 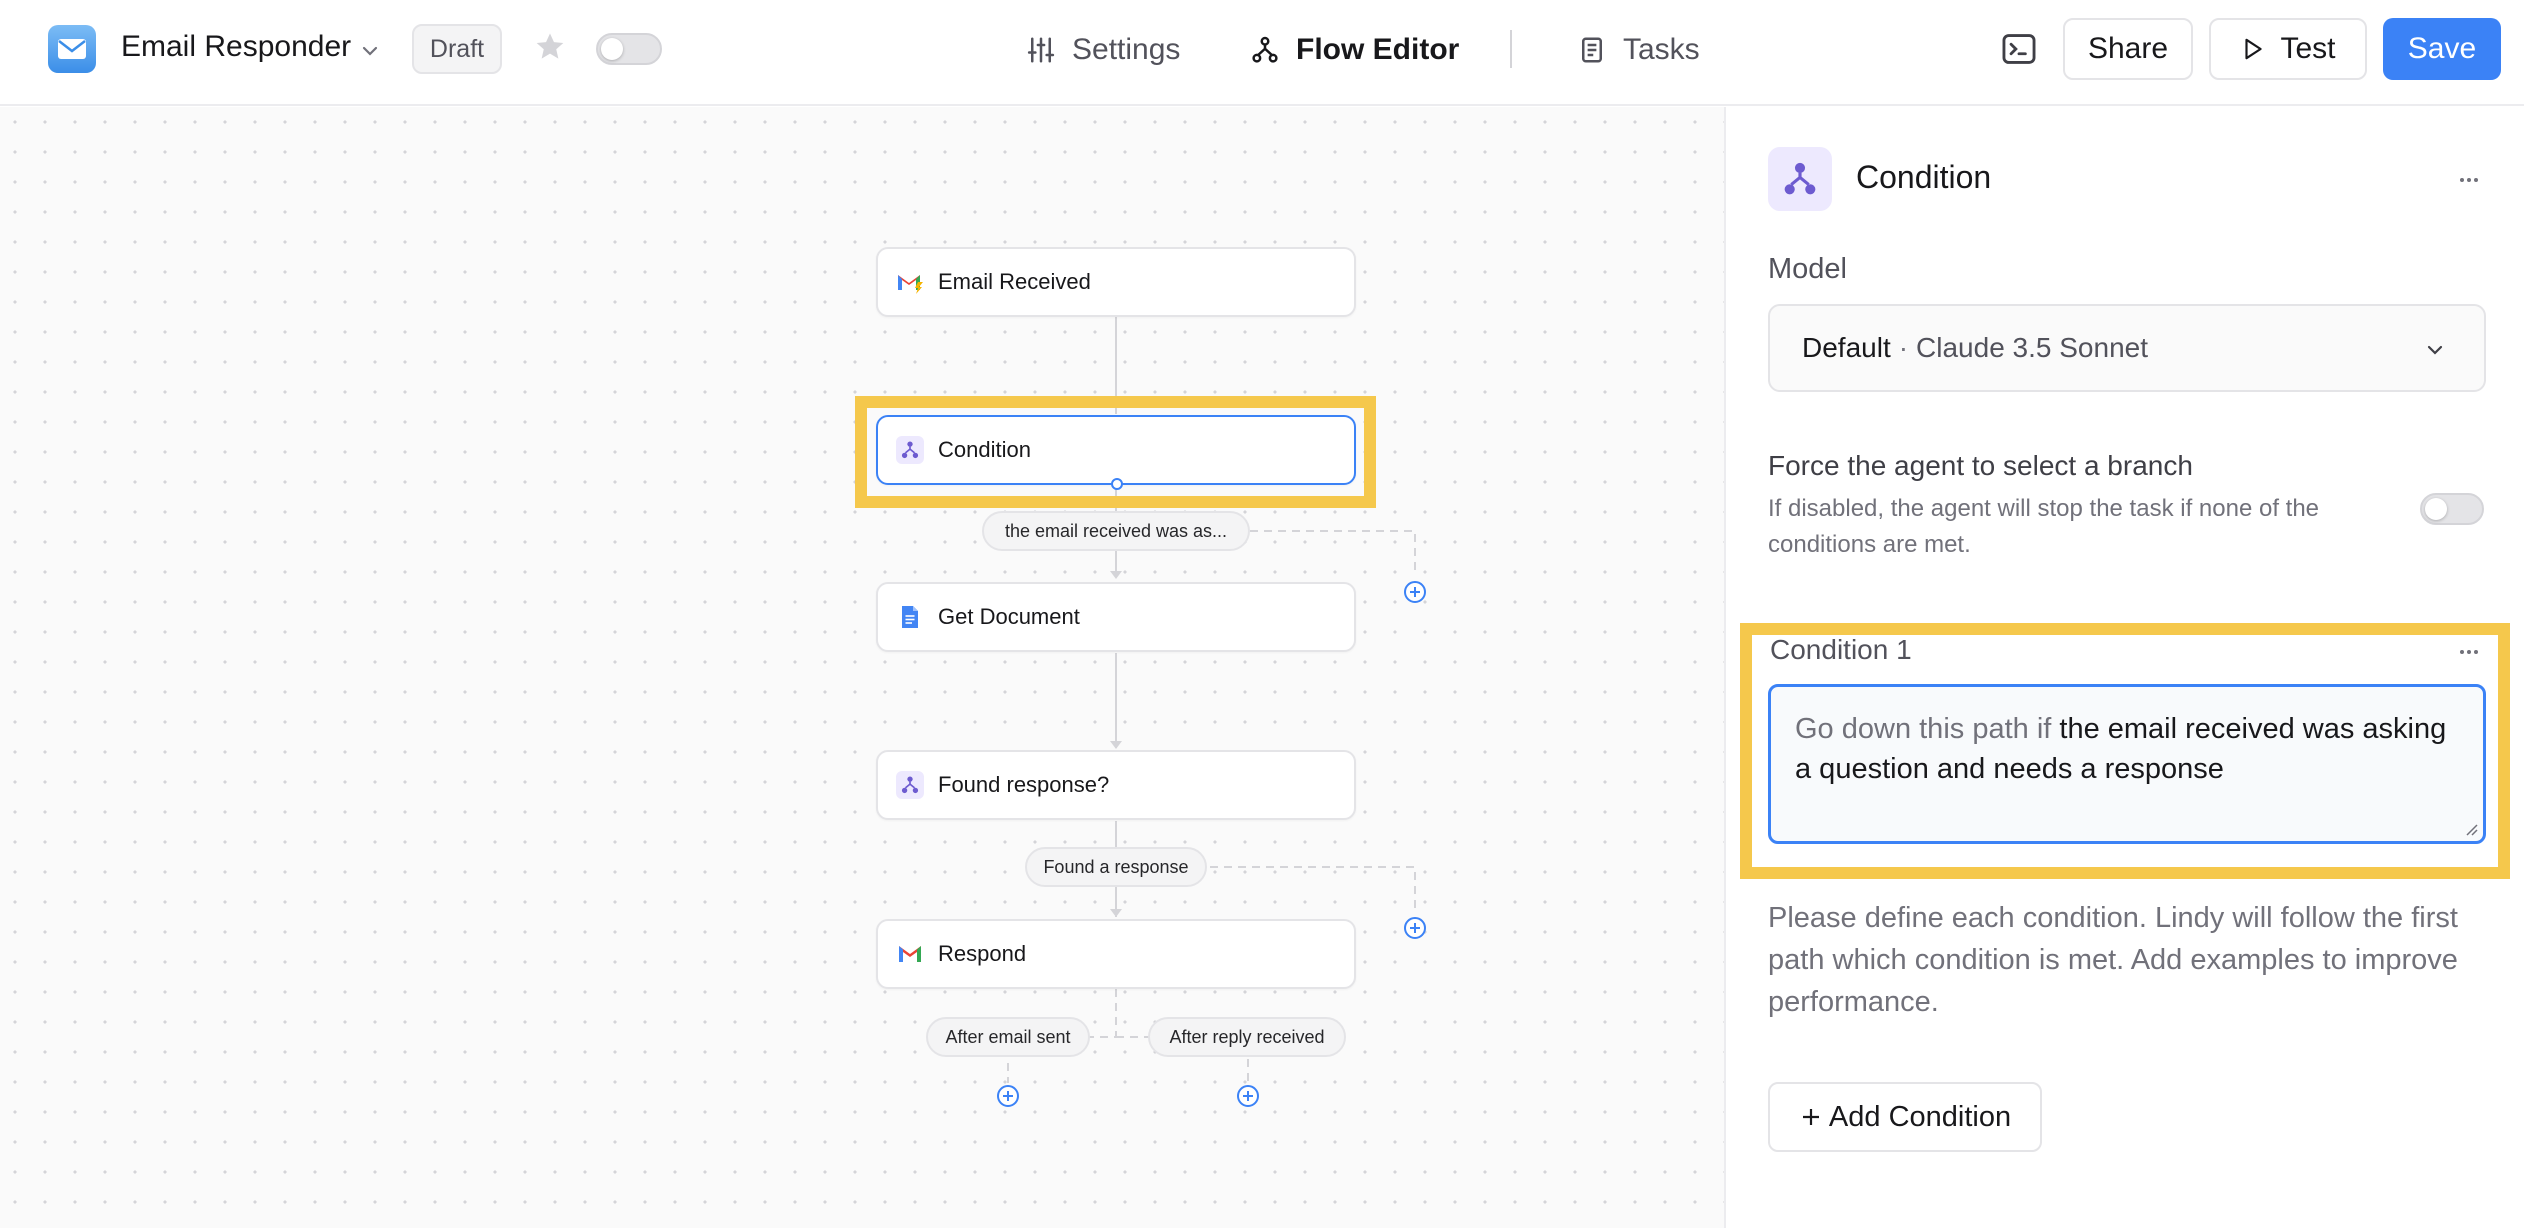 I want to click on model-label: Model, so click(x=1807, y=269).